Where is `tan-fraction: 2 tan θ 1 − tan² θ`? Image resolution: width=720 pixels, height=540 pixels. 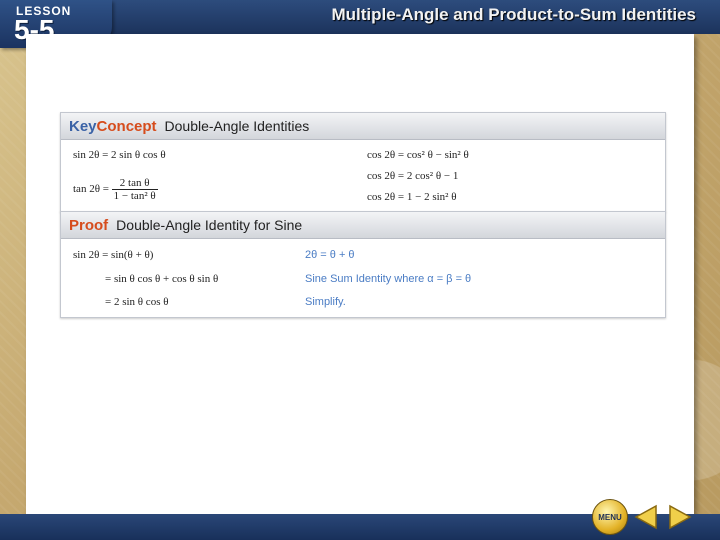
tan-fraction: 2 tan θ 1 − tan² θ is located at coordinates (134, 189).